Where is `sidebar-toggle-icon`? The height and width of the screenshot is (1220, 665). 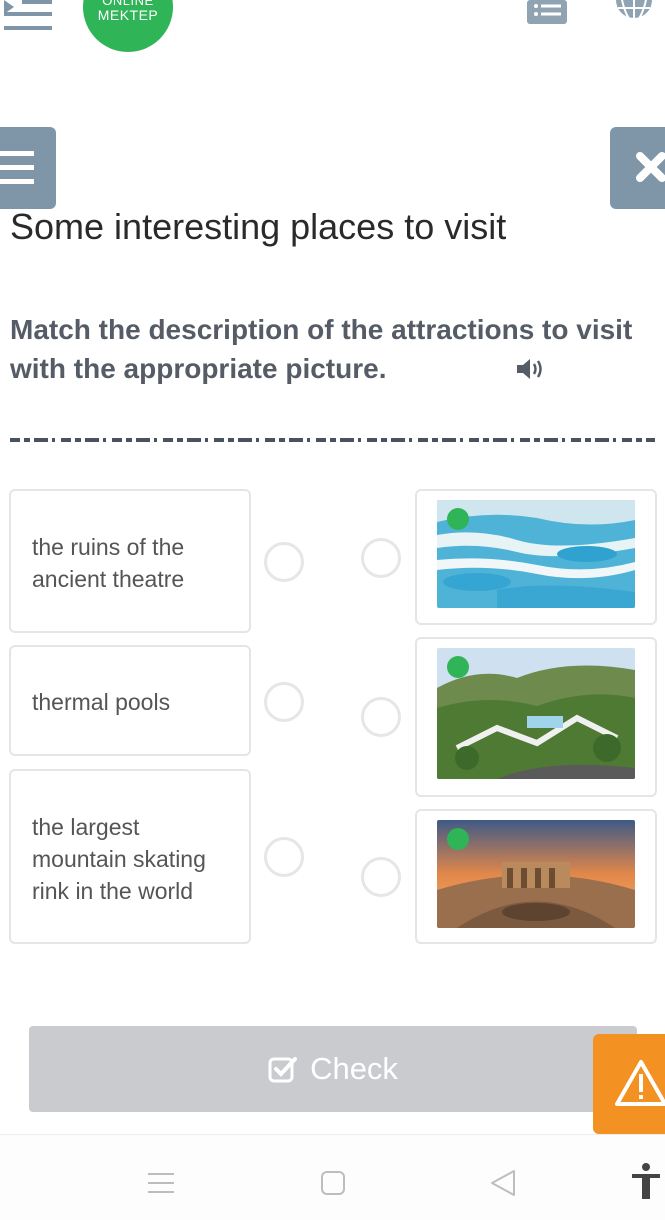
sidebar-toggle-icon is located at coordinates (29, 17).